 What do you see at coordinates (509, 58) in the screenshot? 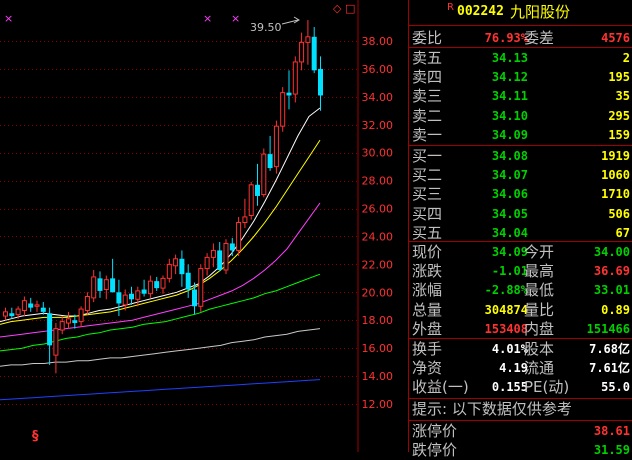
I see `sell-level-price: 34.13` at bounding box center [509, 58].